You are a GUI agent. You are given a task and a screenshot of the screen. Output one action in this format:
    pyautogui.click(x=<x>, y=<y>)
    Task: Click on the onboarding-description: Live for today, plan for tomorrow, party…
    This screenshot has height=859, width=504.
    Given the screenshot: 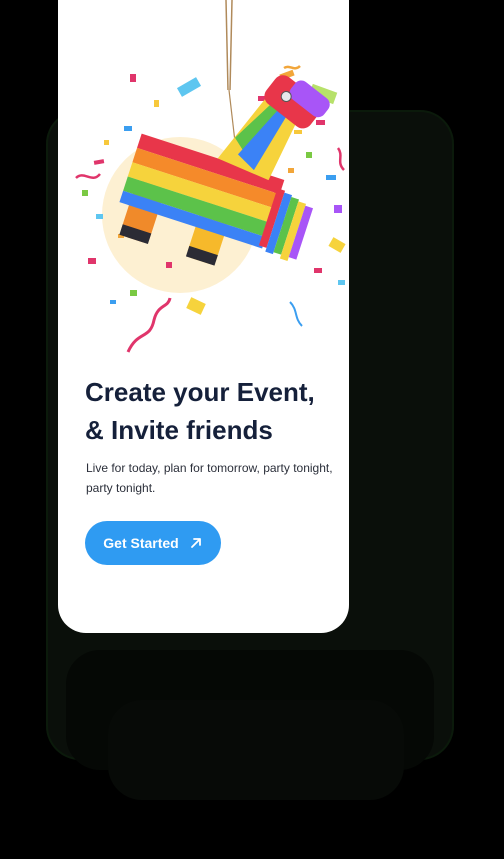 What is the action you would take?
    pyautogui.click(x=209, y=478)
    